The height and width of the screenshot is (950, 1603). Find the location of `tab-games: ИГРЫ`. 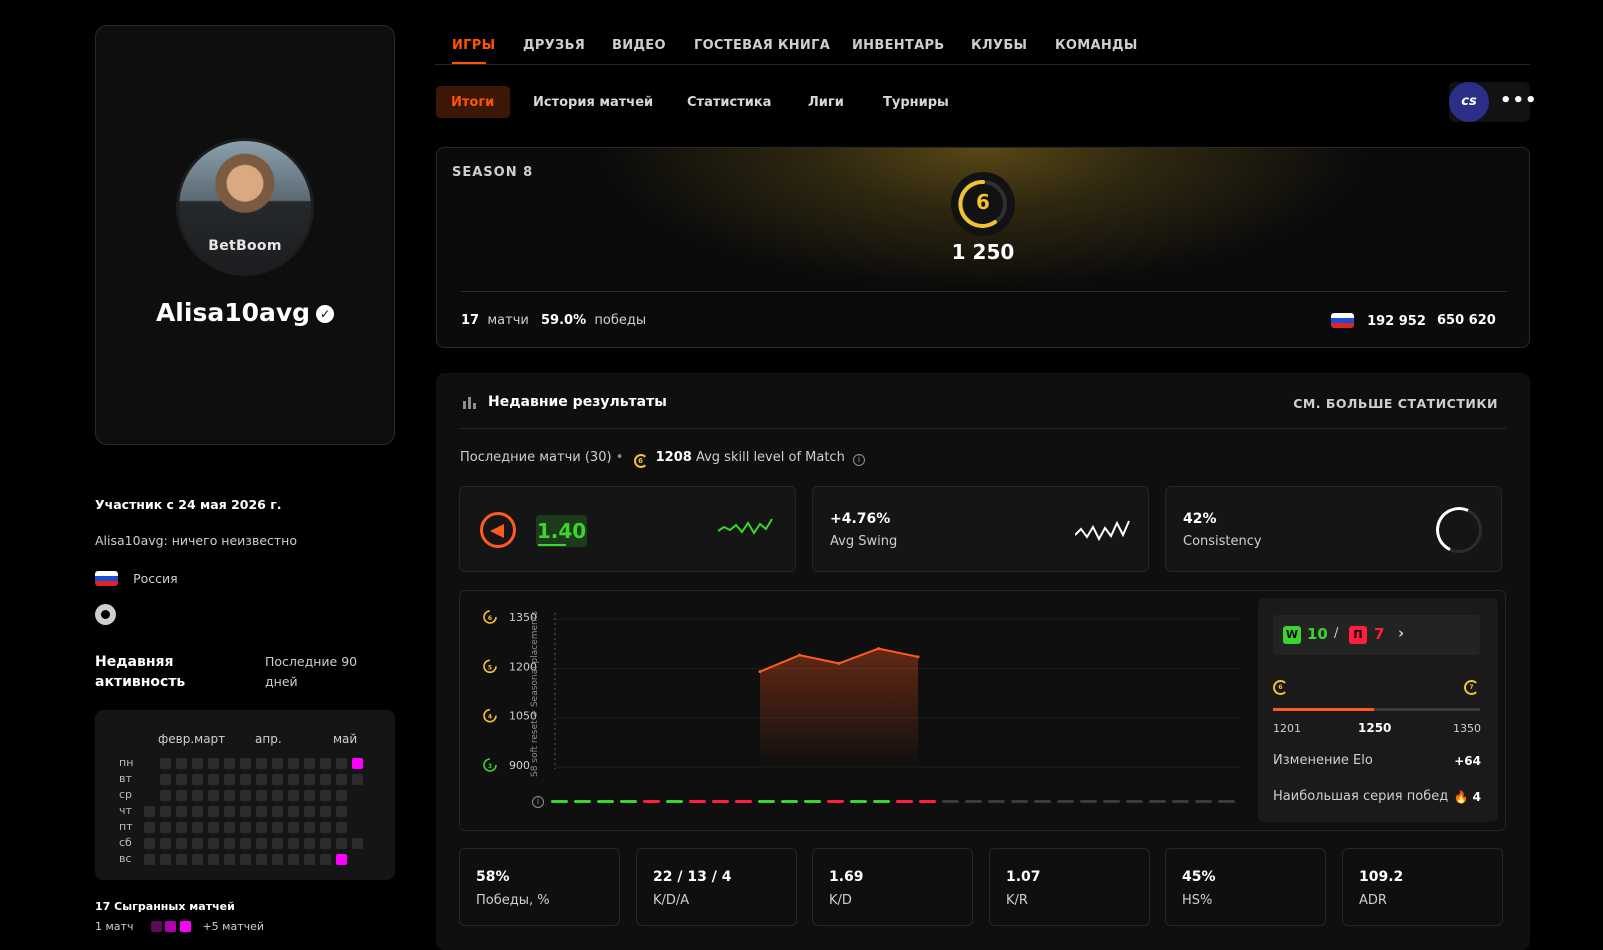

tab-games: ИГРЫ is located at coordinates (473, 45).